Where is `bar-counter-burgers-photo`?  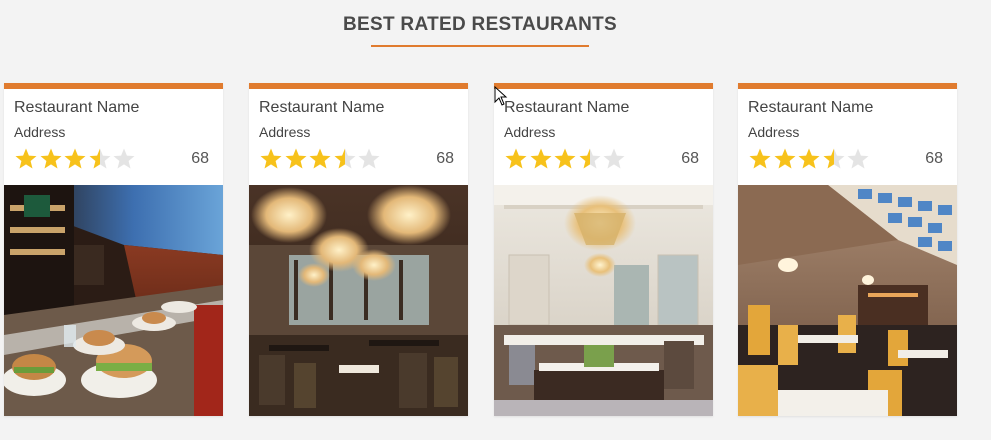
bar-counter-burgers-photo is located at coordinates (113, 300).